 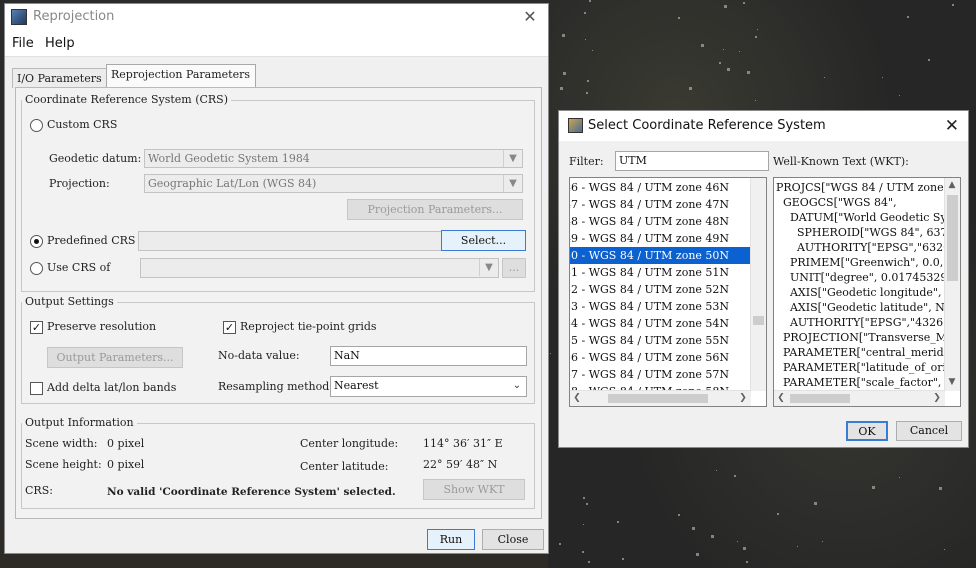 What do you see at coordinates (513, 539) in the screenshot?
I see `close-button: Close` at bounding box center [513, 539].